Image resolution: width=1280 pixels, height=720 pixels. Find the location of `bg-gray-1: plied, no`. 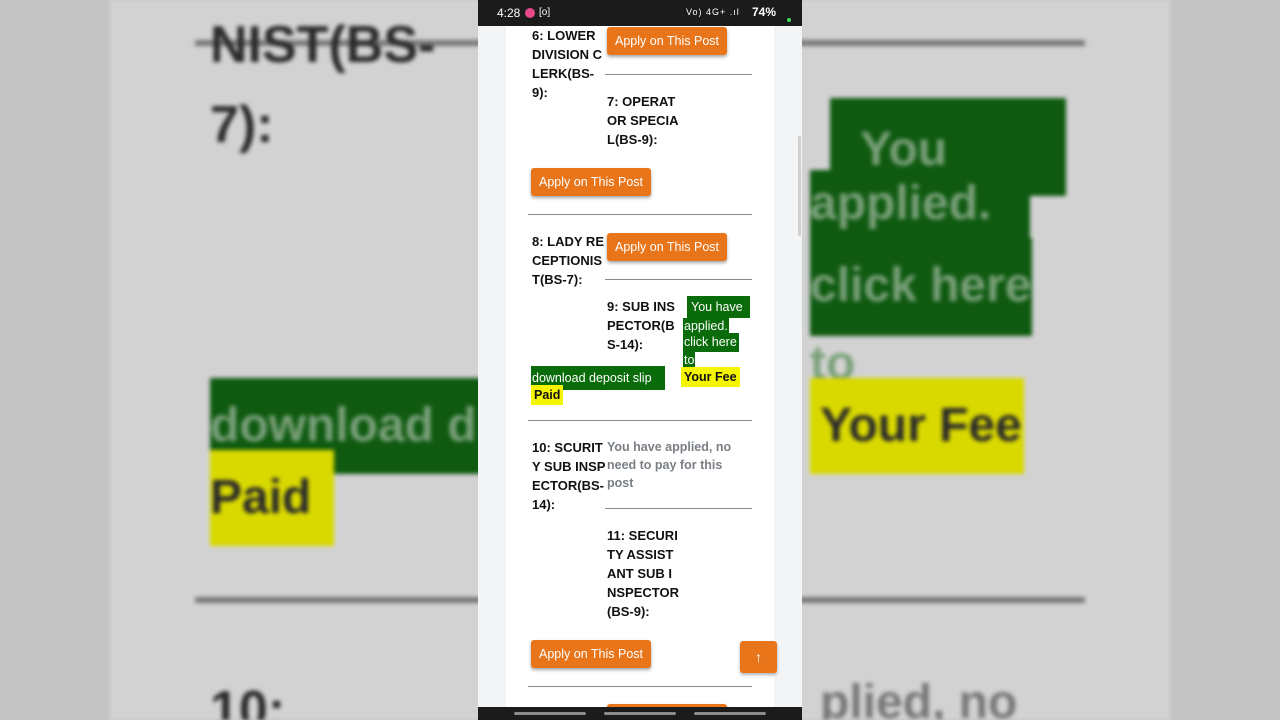

bg-gray-1: plied, no is located at coordinates (919, 698).